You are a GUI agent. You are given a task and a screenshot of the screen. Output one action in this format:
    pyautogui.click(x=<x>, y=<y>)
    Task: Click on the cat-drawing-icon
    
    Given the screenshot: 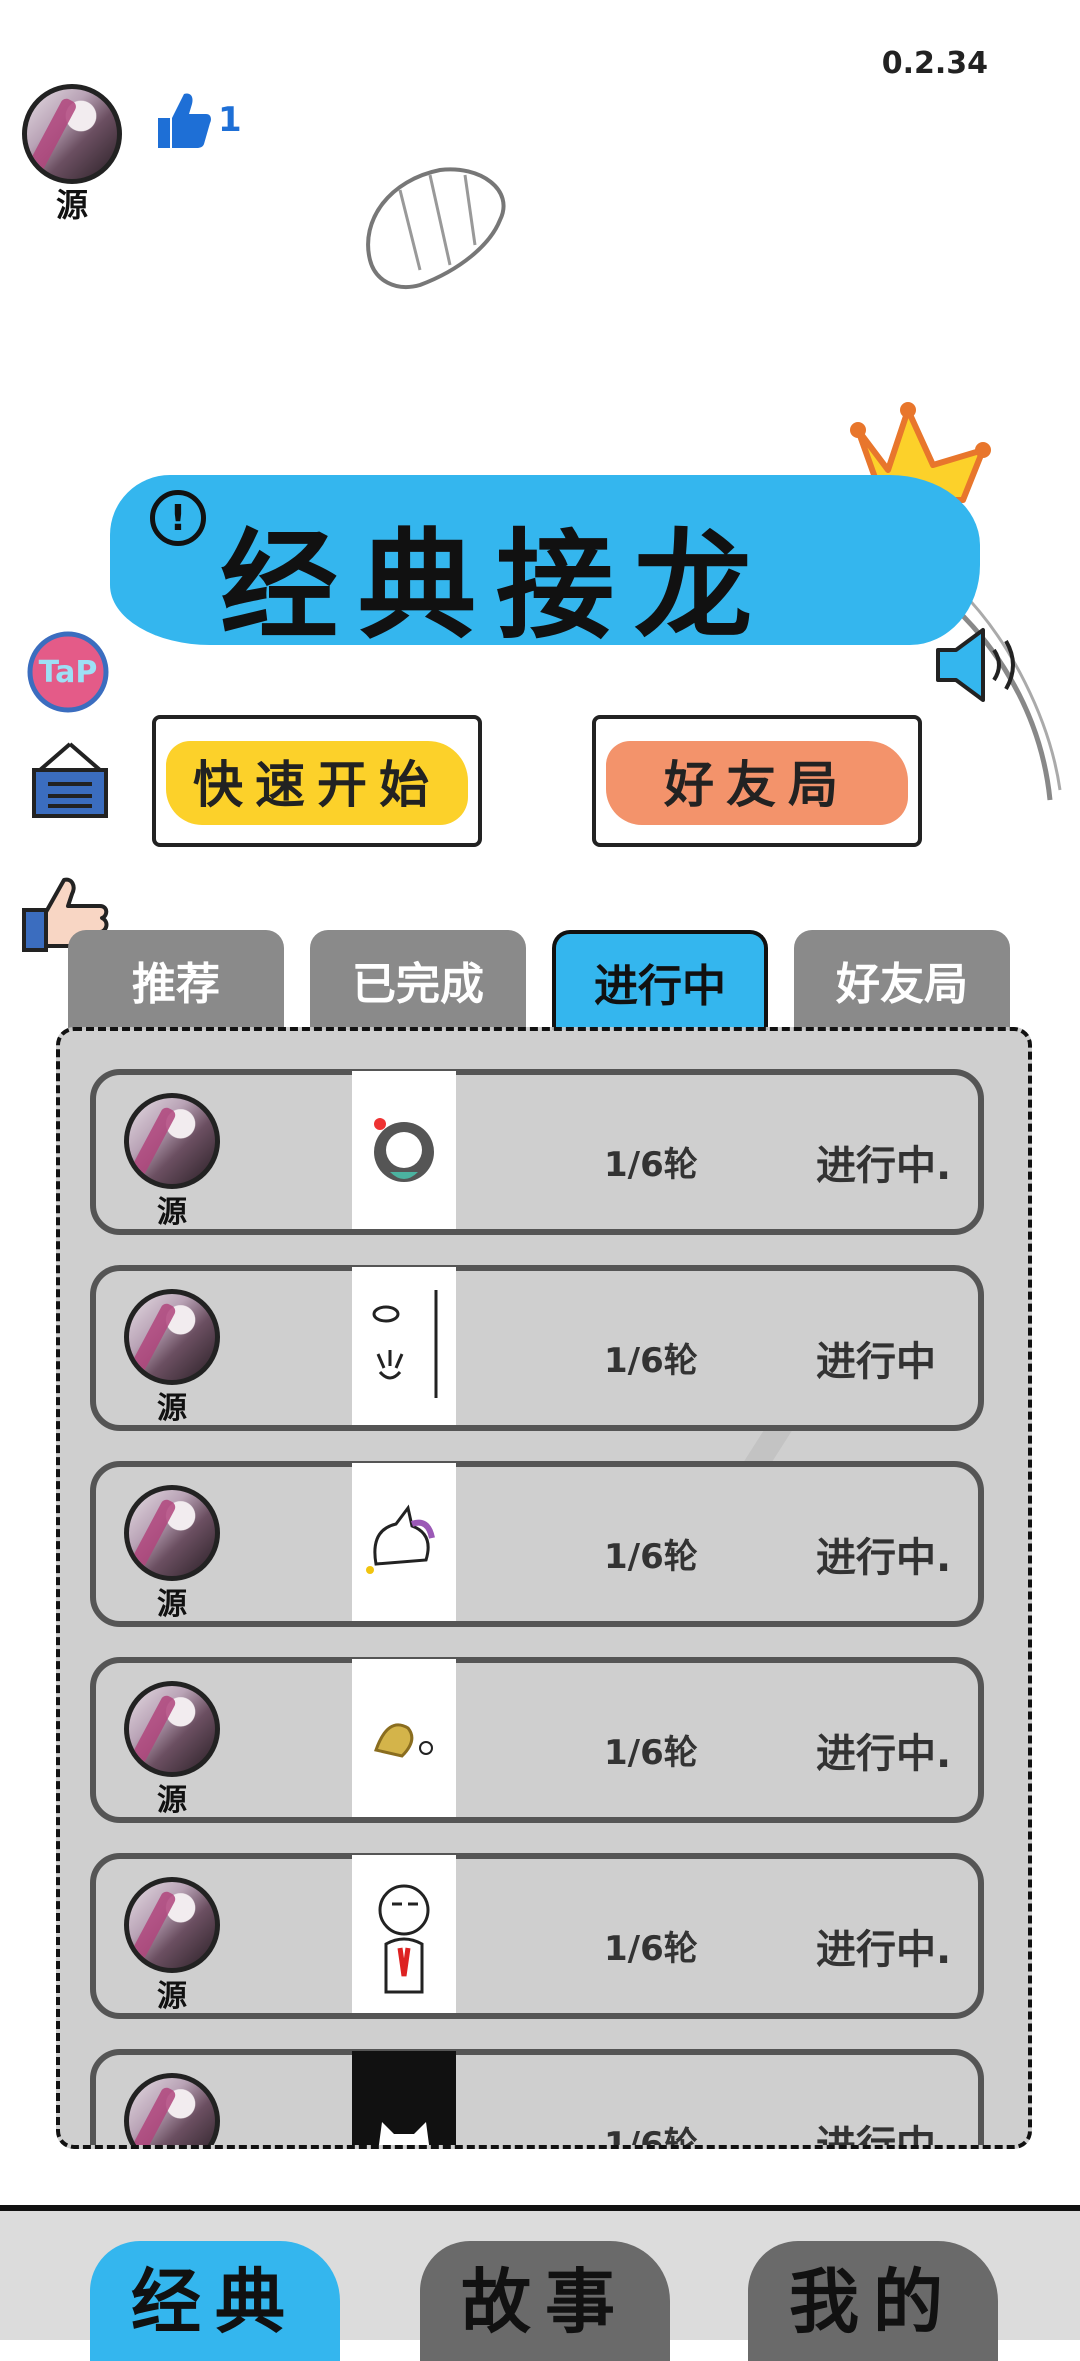 What is the action you would take?
    pyautogui.click(x=404, y=2133)
    